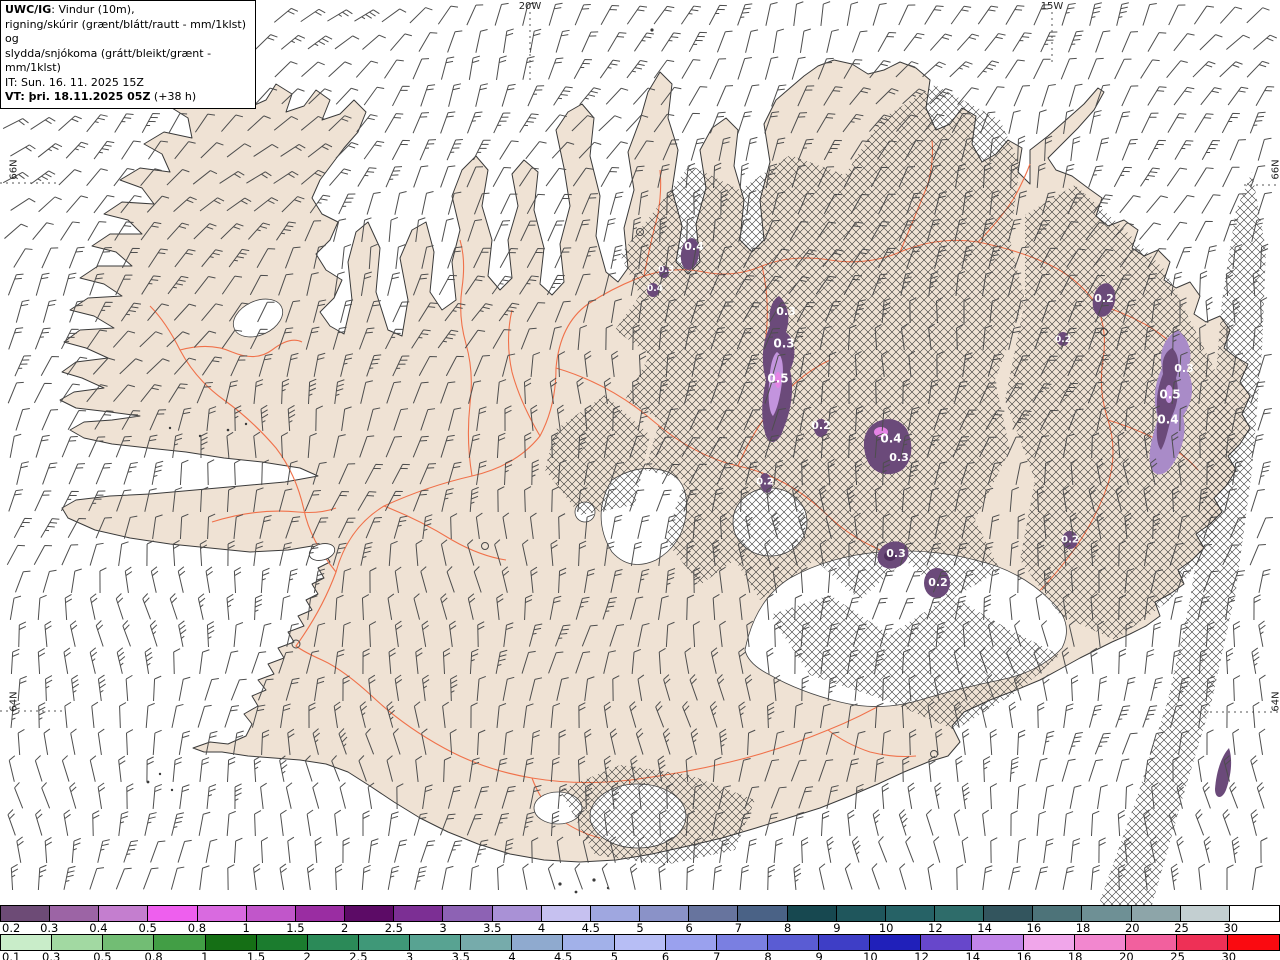 The width and height of the screenshot is (1280, 960). What do you see at coordinates (74, 82) in the screenshot?
I see `title-line-4: IT: Sun. 16. 11. 2025 15Z` at bounding box center [74, 82].